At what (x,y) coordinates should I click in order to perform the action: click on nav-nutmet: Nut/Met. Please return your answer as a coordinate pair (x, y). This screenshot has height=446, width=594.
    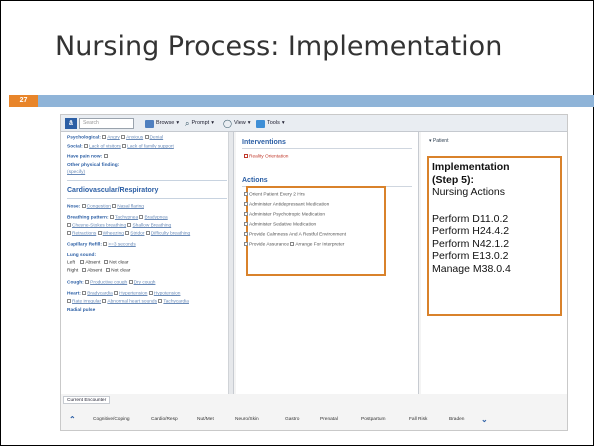
    Looking at the image, I should click on (205, 419).